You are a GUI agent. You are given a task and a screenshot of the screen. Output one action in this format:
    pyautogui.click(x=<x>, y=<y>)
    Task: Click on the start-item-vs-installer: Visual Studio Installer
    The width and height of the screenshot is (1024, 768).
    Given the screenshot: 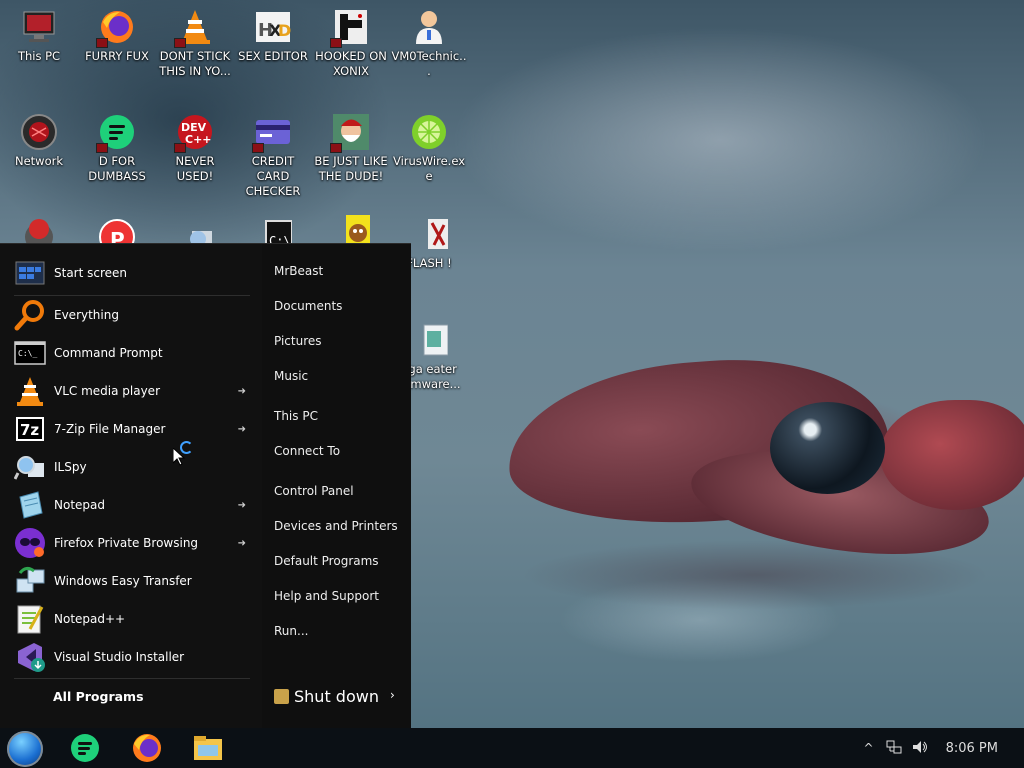 What is the action you would take?
    pyautogui.click(x=134, y=657)
    